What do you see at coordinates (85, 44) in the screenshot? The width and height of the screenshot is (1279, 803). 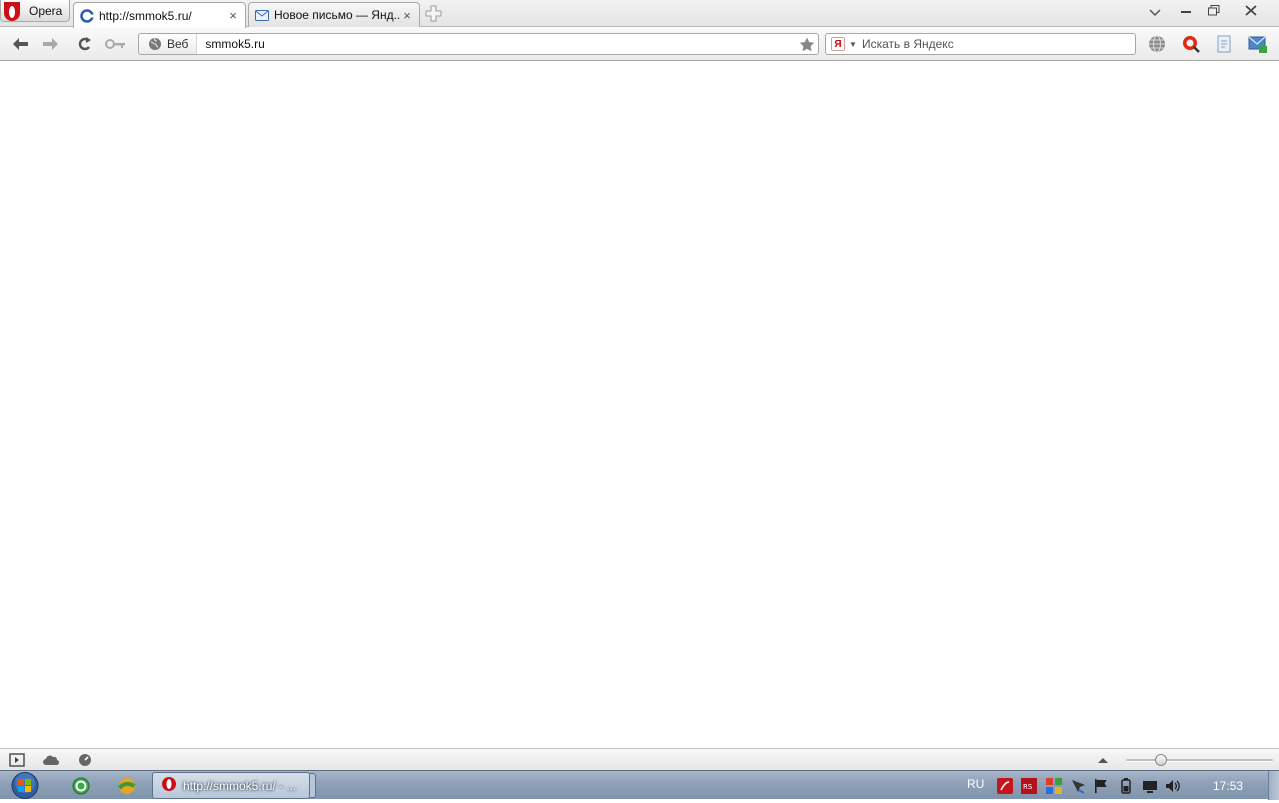 I see `reload-icon` at bounding box center [85, 44].